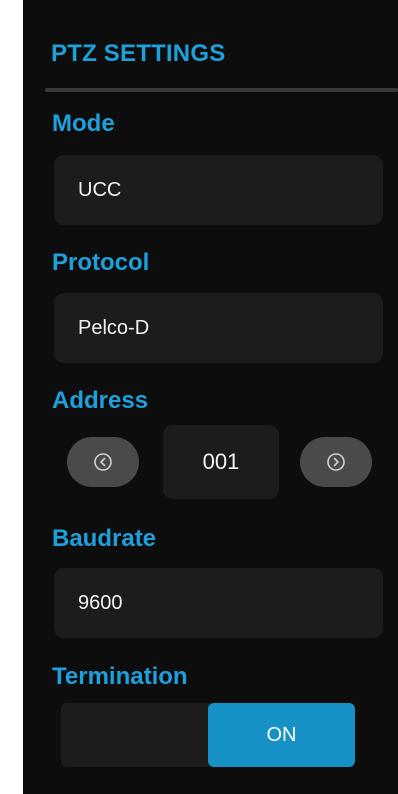  I want to click on mode-label: Mode, so click(83, 123).